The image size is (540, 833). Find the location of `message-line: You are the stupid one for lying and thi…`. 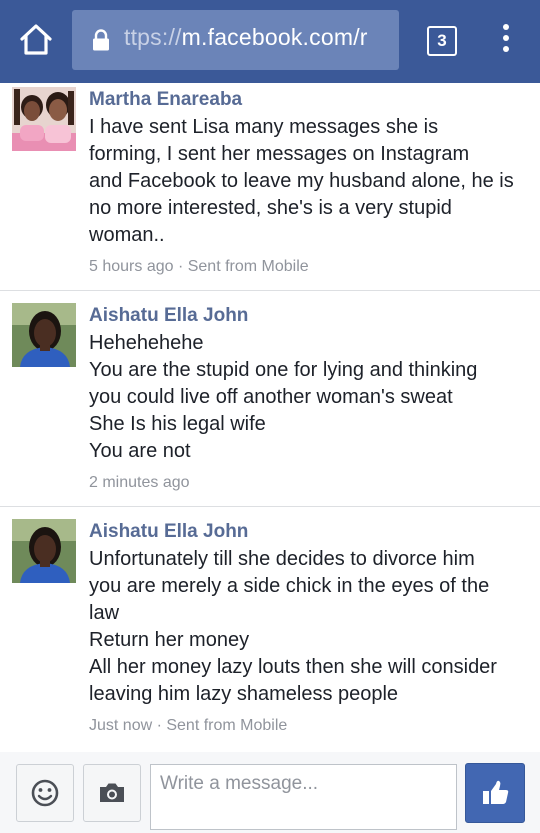

message-line: You are the stupid one for lying and thi… is located at coordinates (283, 370).